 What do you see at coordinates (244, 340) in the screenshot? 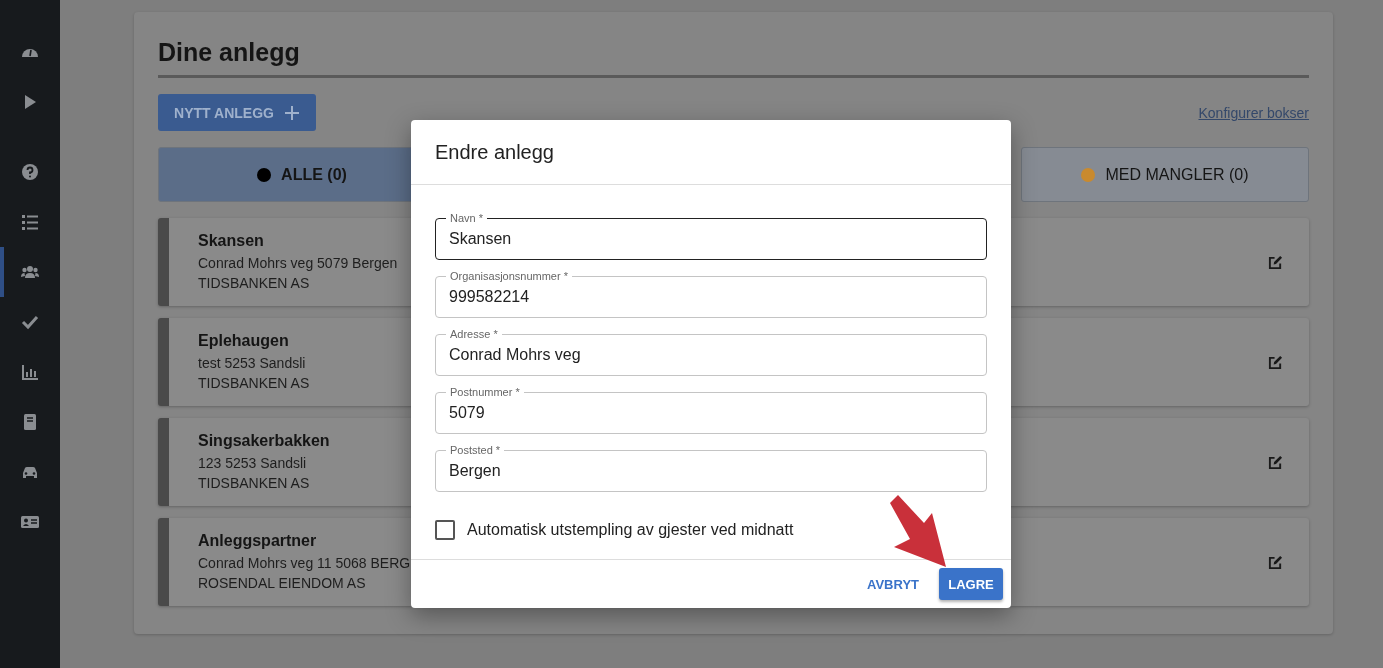
I see `facility-name: Eplehaugen` at bounding box center [244, 340].